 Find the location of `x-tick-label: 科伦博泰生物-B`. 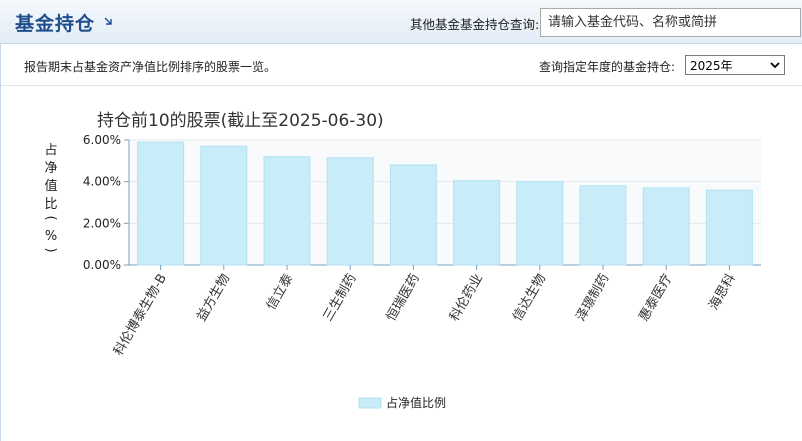

x-tick-label: 科伦博泰生物-B is located at coordinates (140, 315).